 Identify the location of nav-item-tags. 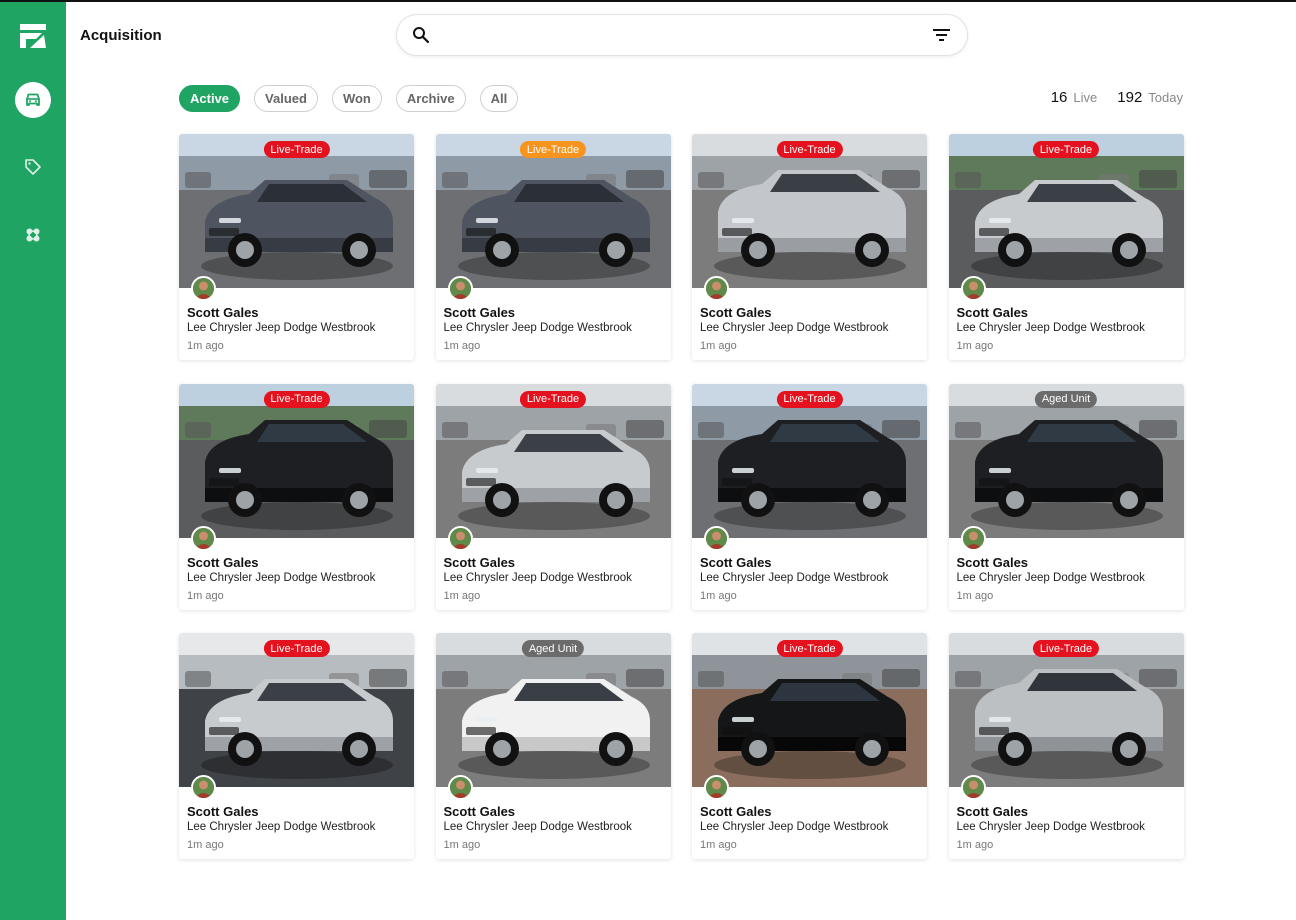
(33, 167).